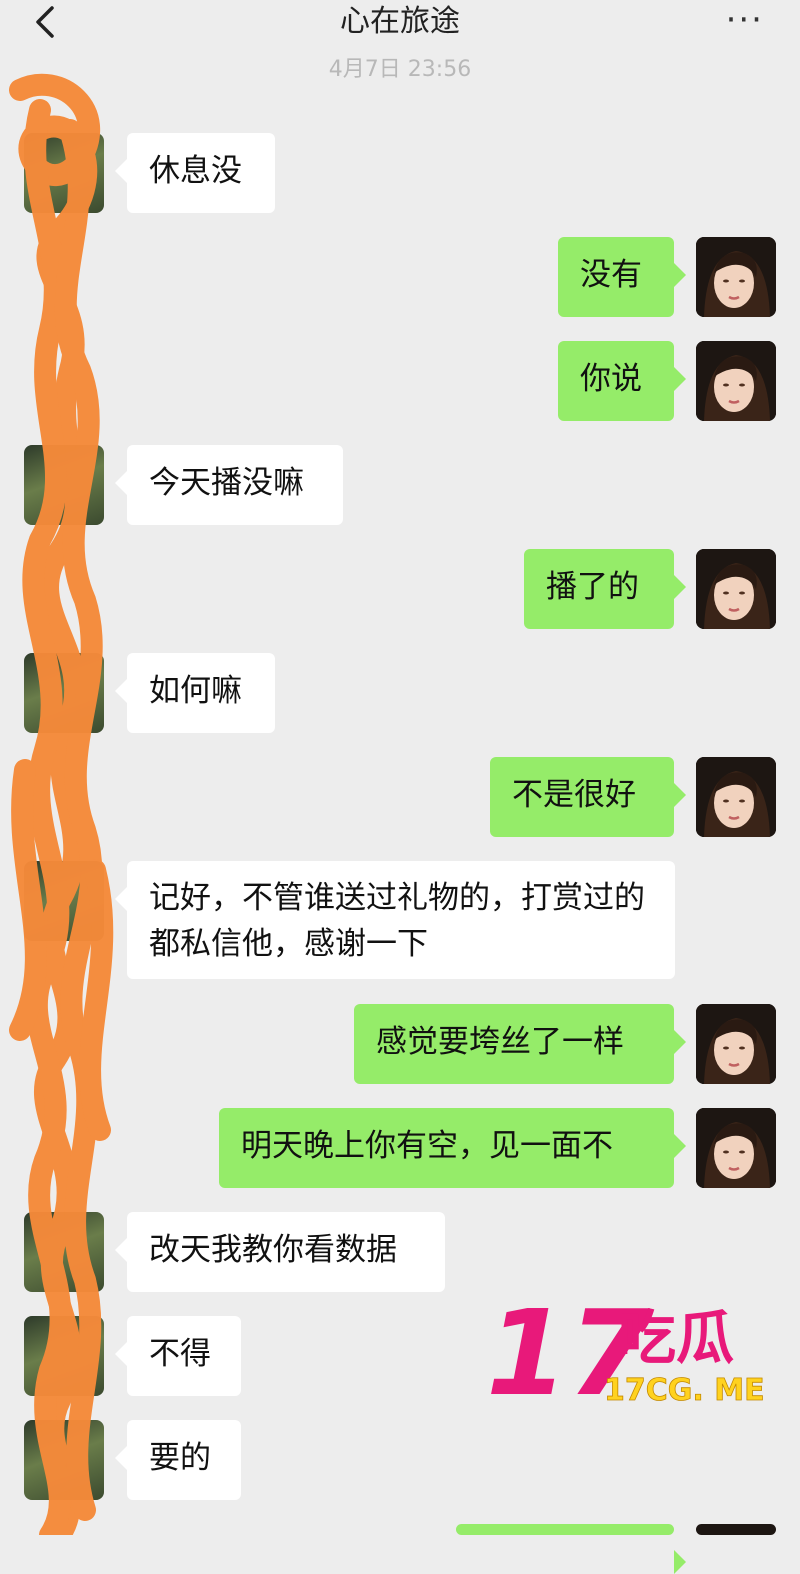 The height and width of the screenshot is (1574, 800). I want to click on message-bubble-incoming: 不得, so click(178, 1356).